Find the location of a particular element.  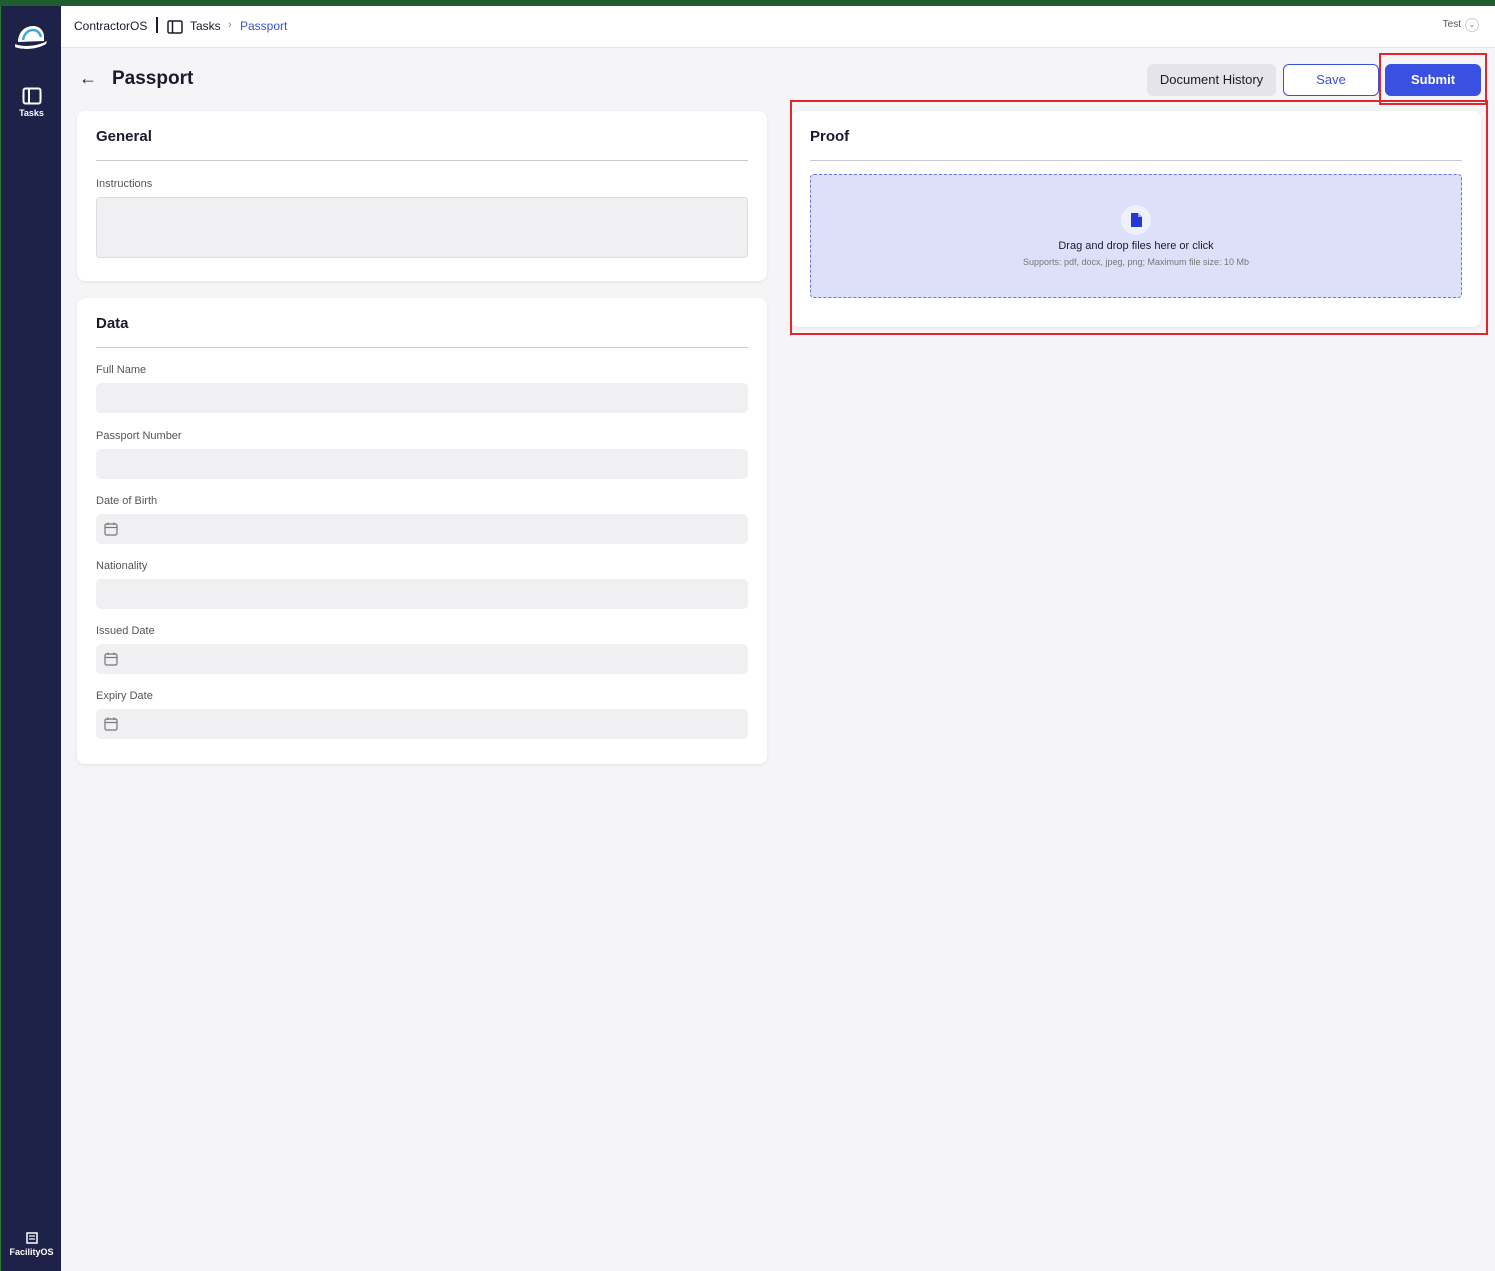

highlight-box-proof is located at coordinates (1139, 217).